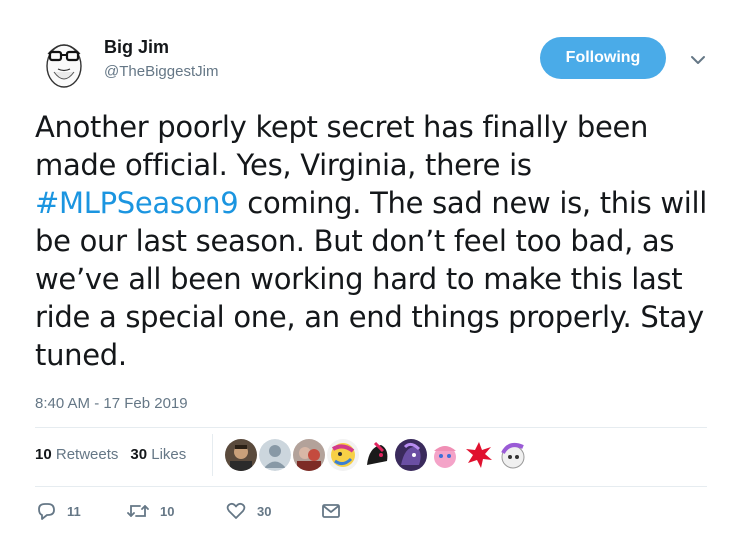  What do you see at coordinates (175, 511) in the screenshot?
I see `retweet-button: 10` at bounding box center [175, 511].